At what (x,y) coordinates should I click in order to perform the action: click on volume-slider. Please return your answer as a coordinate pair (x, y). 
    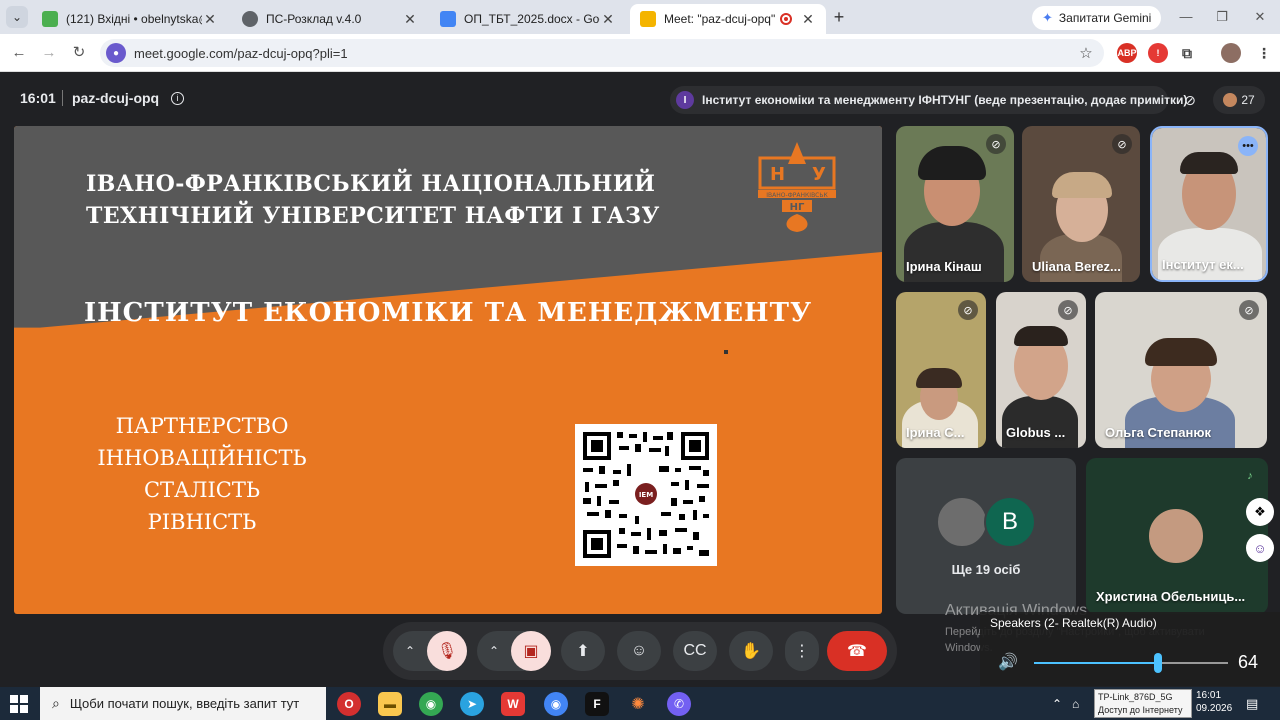
    Looking at the image, I should click on (1131, 663).